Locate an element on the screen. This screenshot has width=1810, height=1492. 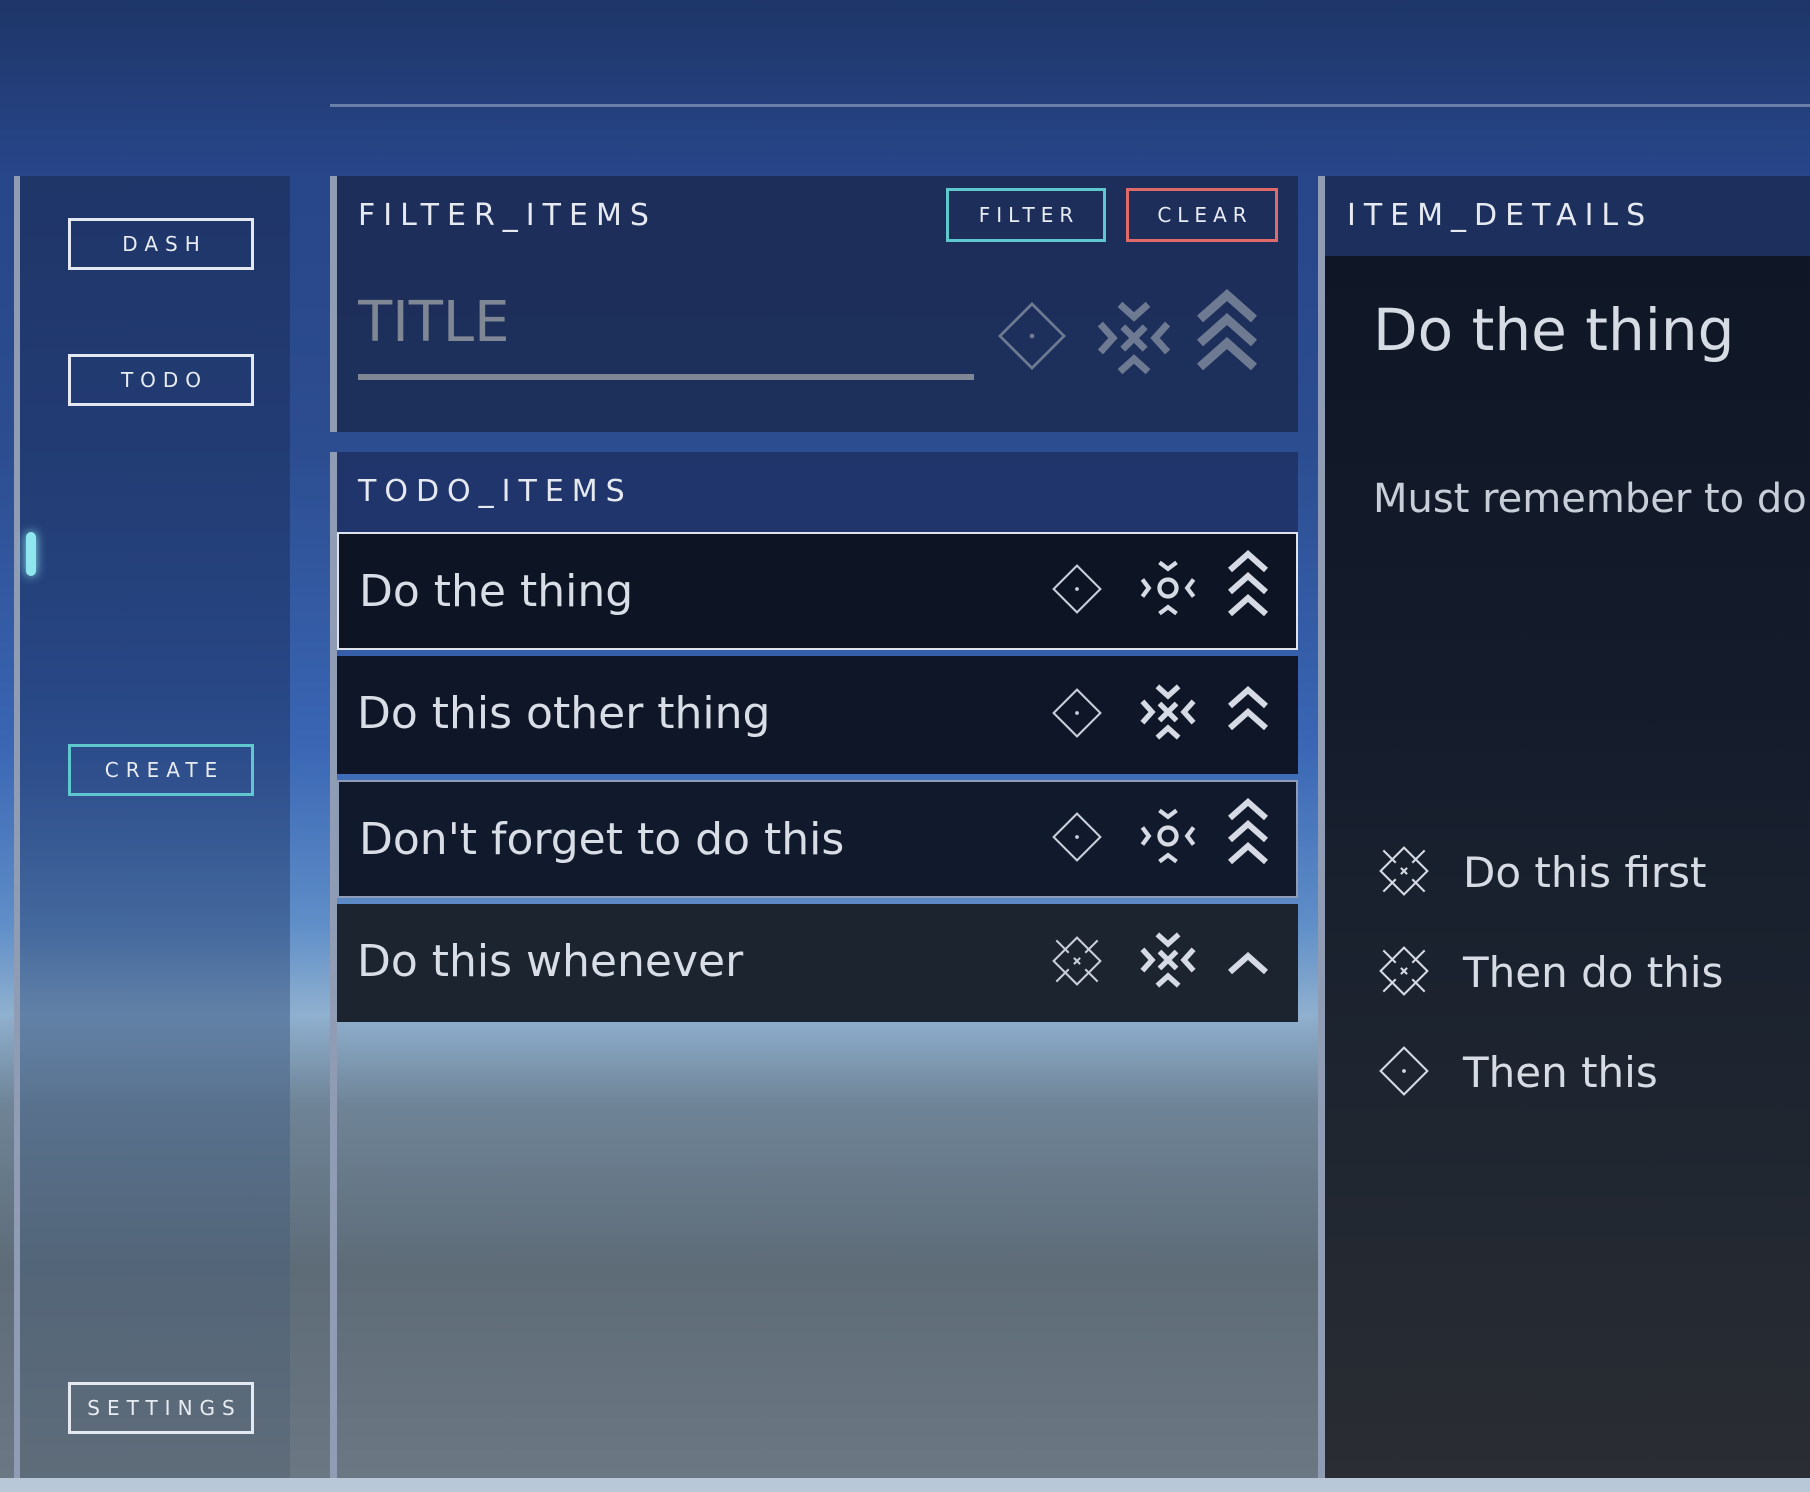
settings-button: SETTINGS is located at coordinates (161, 1408).